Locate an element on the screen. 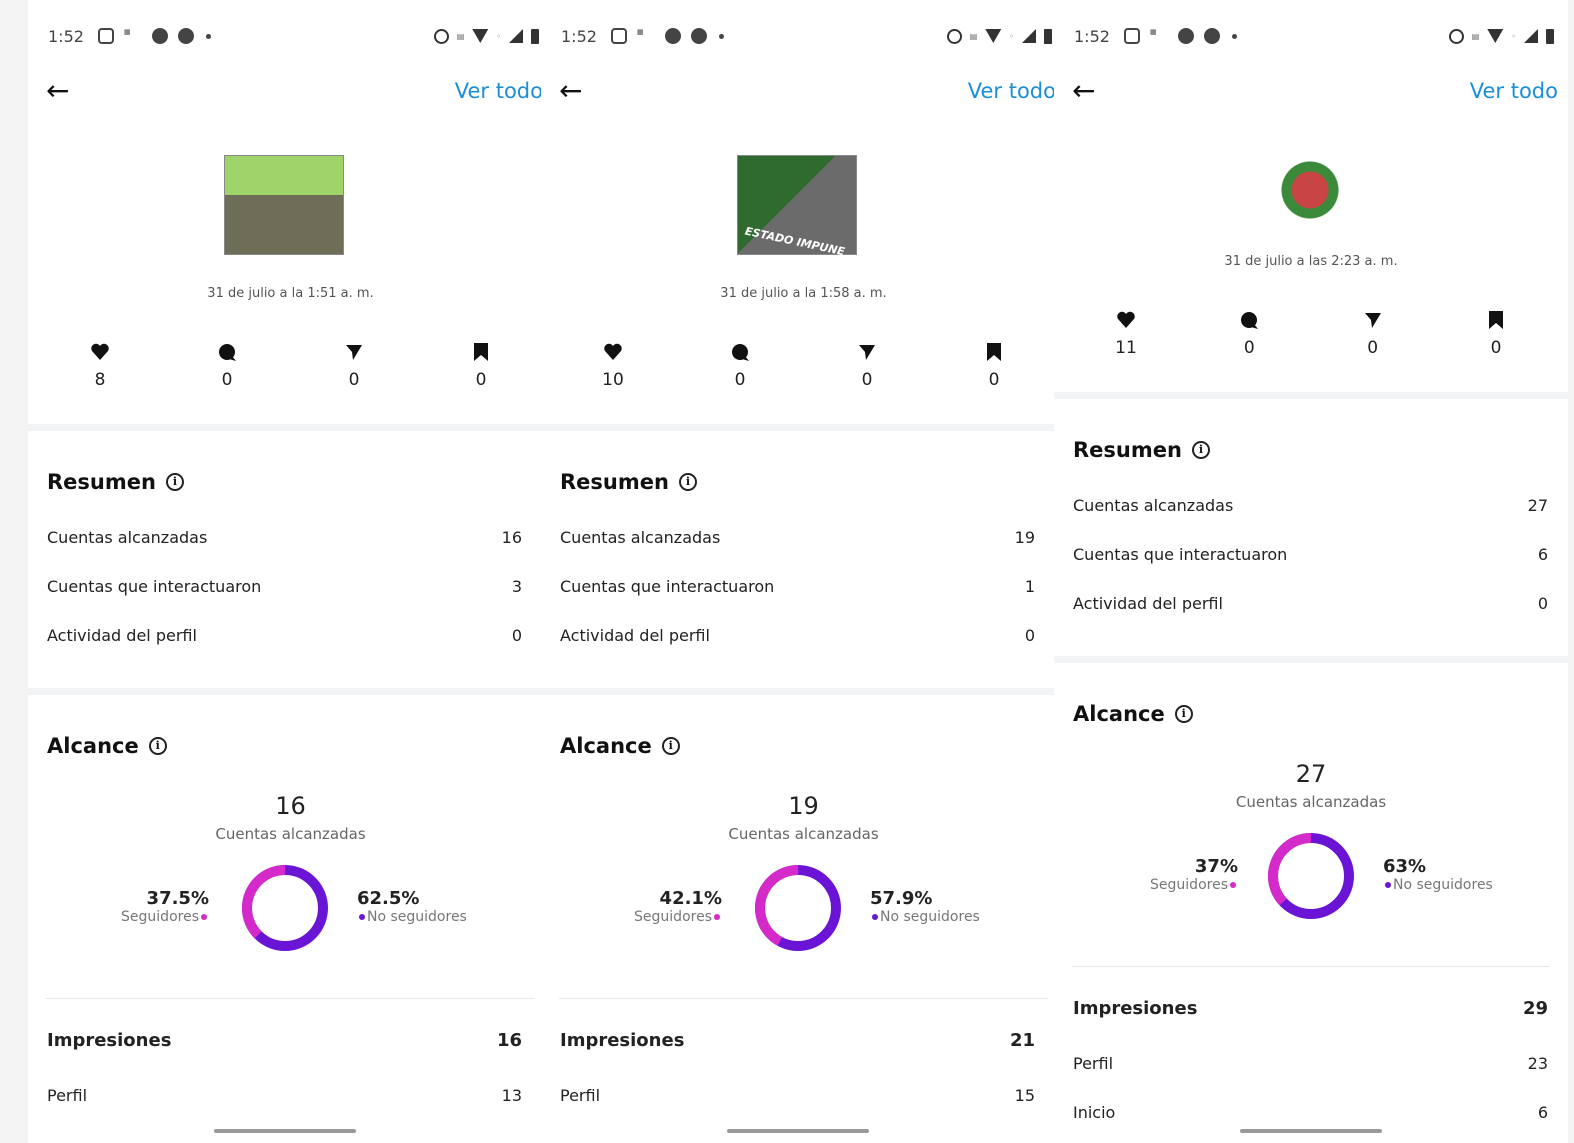 Image resolution: width=1574 pixels, height=1143 pixels. reach-total: 27 is located at coordinates (1311, 774).